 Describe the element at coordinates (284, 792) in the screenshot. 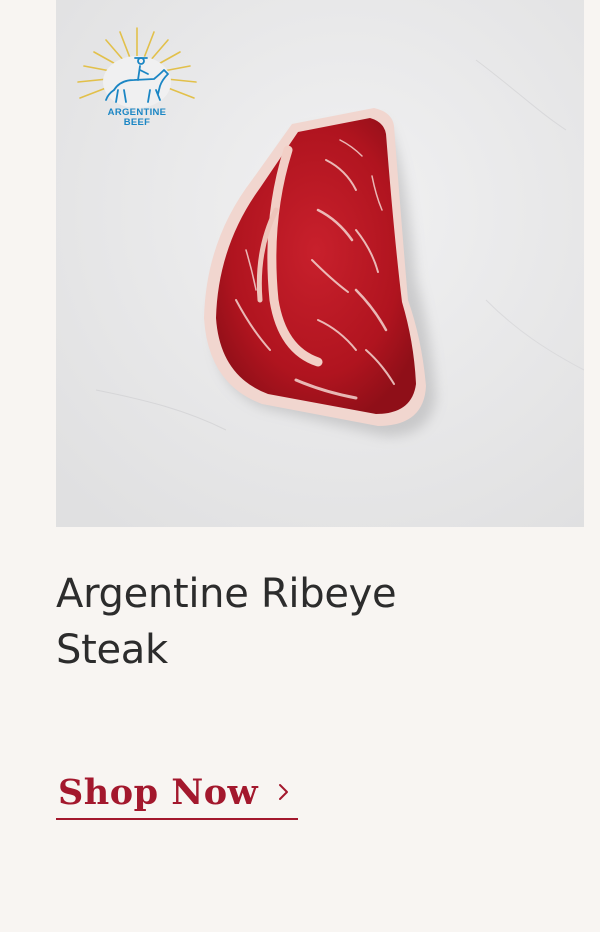

I see `chevron-right-icon` at that location.